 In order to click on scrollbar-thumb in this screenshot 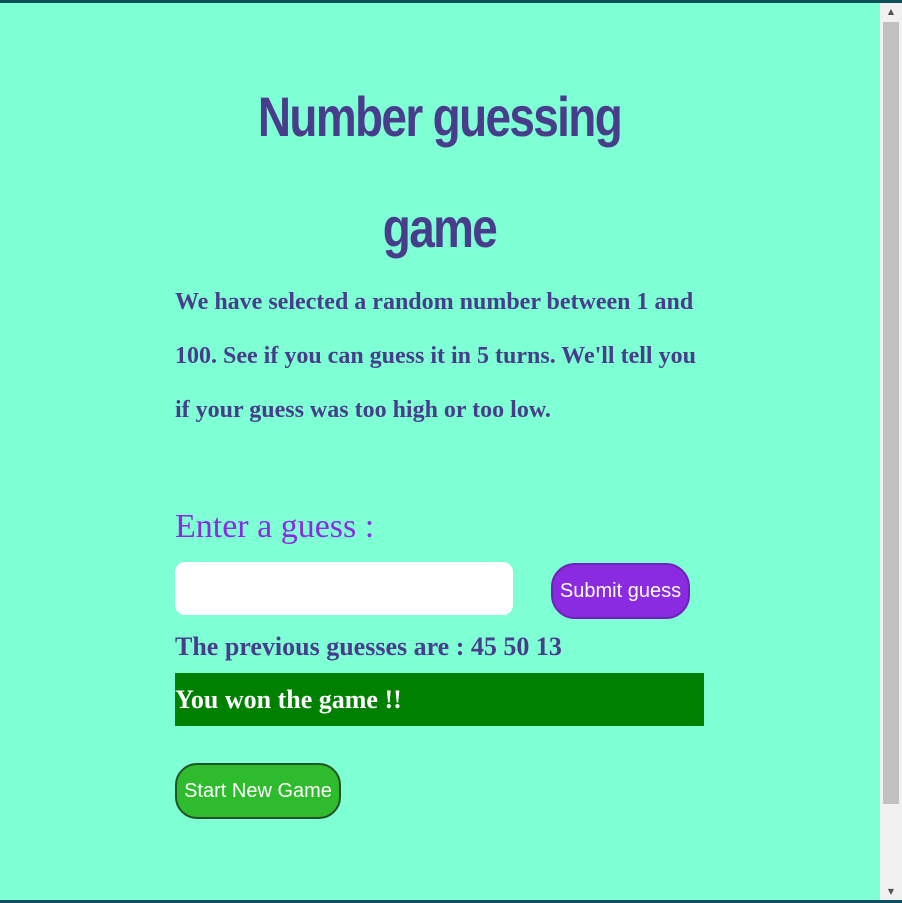, I will do `click(891, 413)`.